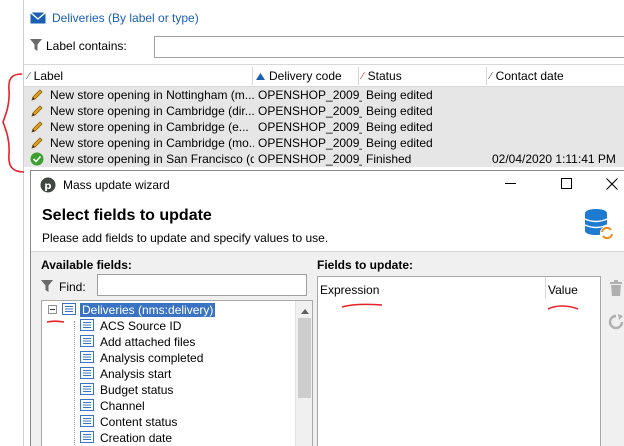 The image size is (624, 446). I want to click on database-refresh-icon, so click(599, 225).